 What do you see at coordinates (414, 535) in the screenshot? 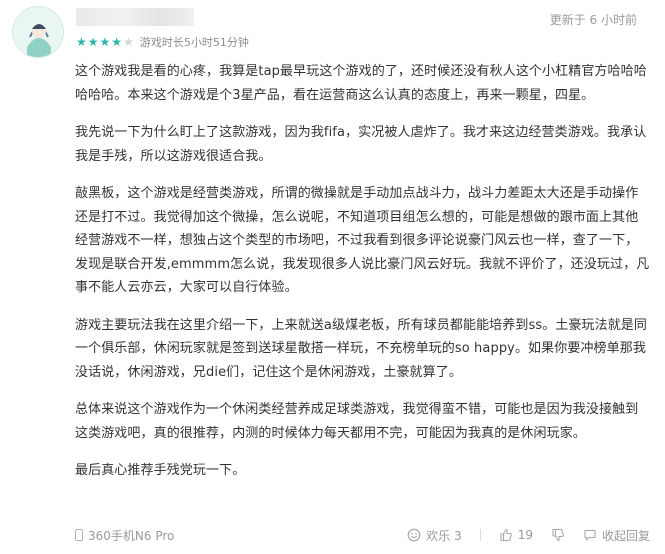
I see `smile-icon` at bounding box center [414, 535].